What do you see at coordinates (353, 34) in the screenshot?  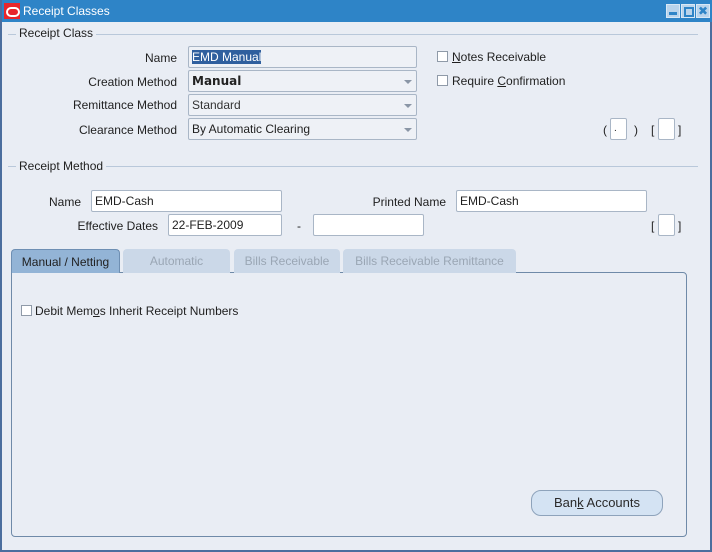 I see `receipt-class-divider` at bounding box center [353, 34].